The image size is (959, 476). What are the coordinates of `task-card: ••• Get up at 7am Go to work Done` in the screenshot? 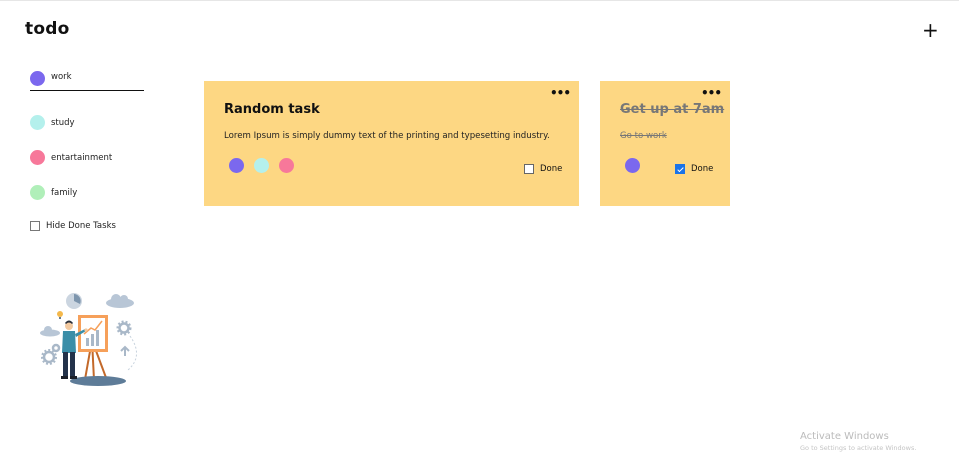 It's located at (665, 143).